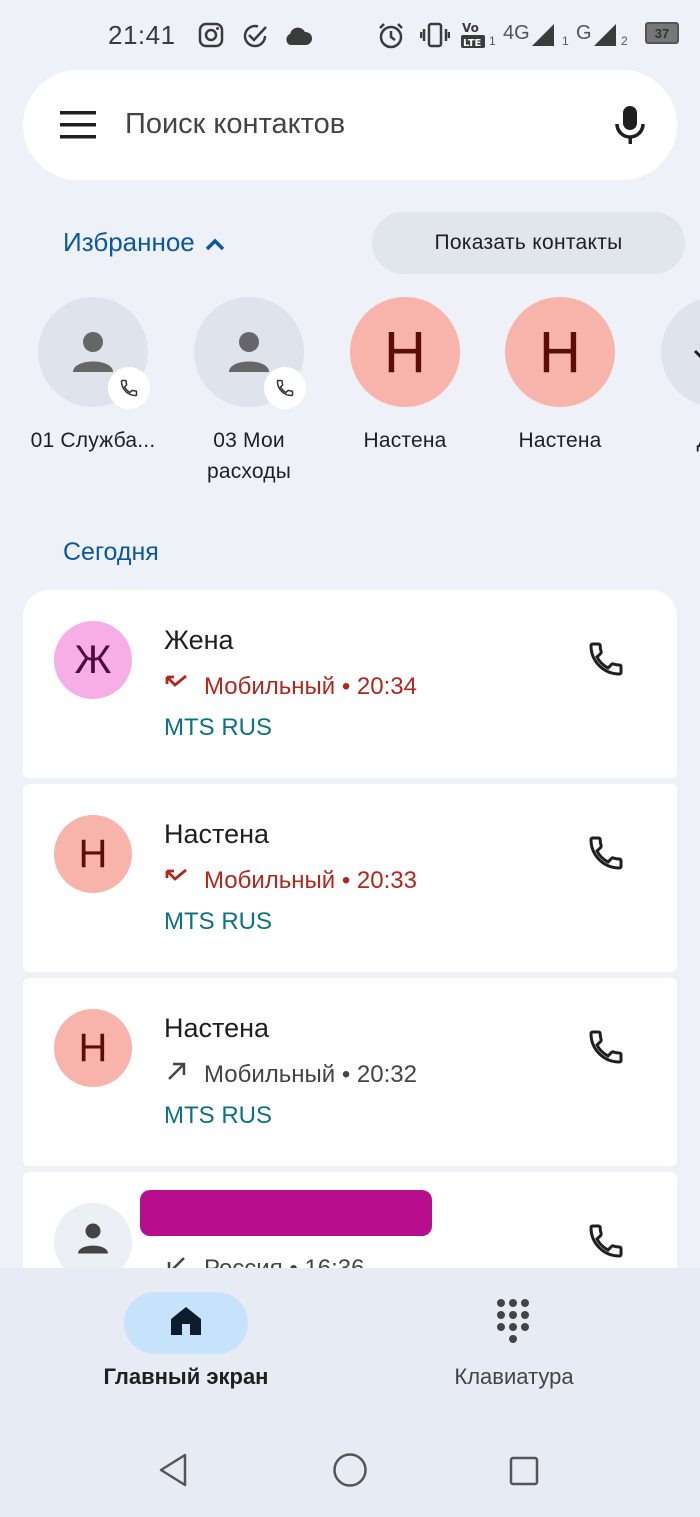 Image resolution: width=700 pixels, height=1517 pixels. I want to click on search-input: Поиск контактов, so click(235, 124).